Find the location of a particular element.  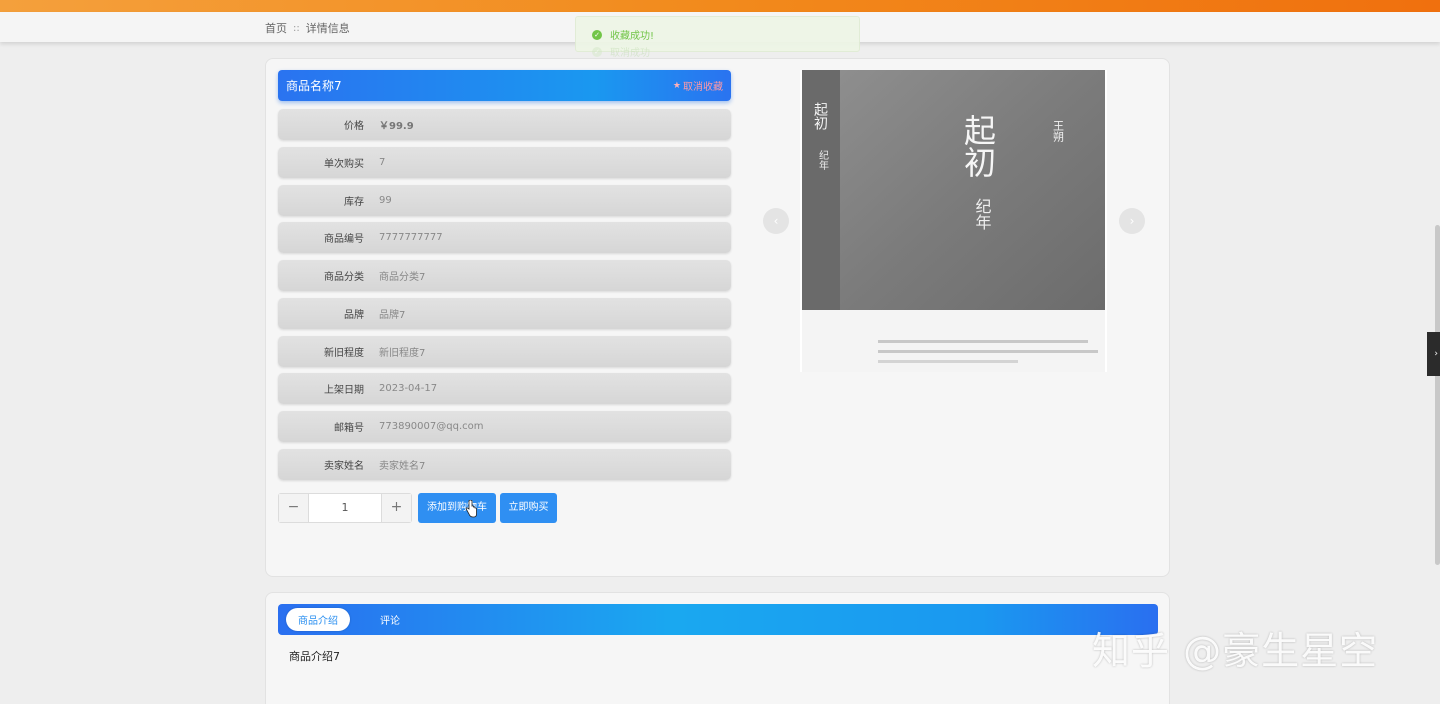

quantity-stepper: − 1 + is located at coordinates (345, 508).